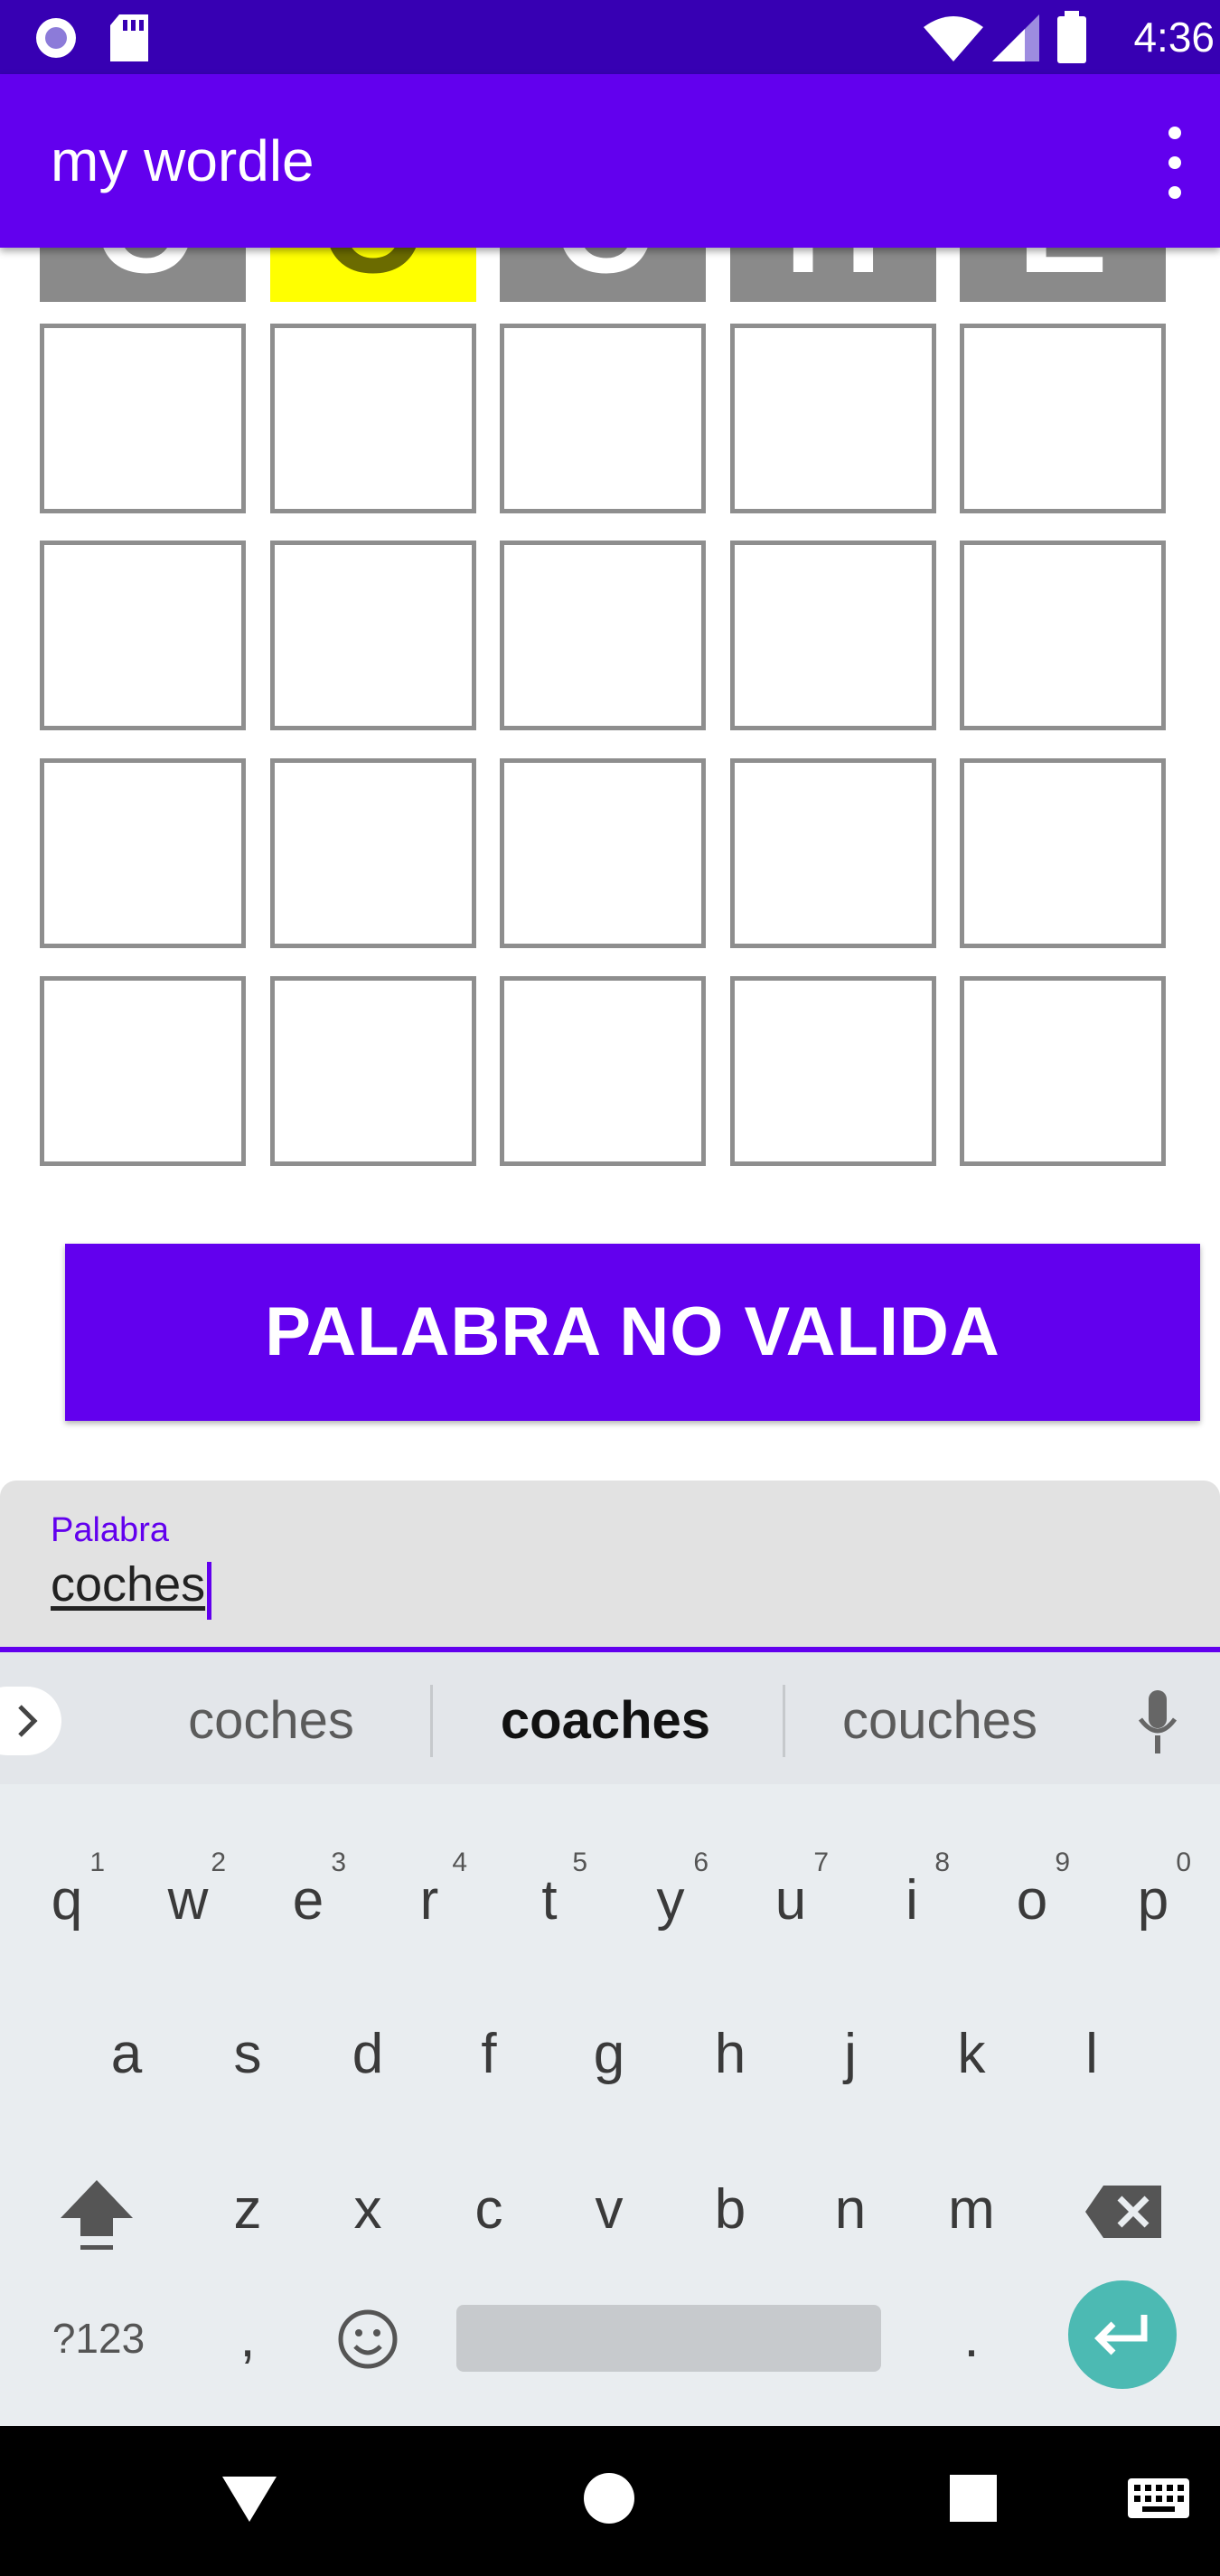 Image resolution: width=1220 pixels, height=2576 pixels. What do you see at coordinates (609, 2498) in the screenshot?
I see `home-nav-icon` at bounding box center [609, 2498].